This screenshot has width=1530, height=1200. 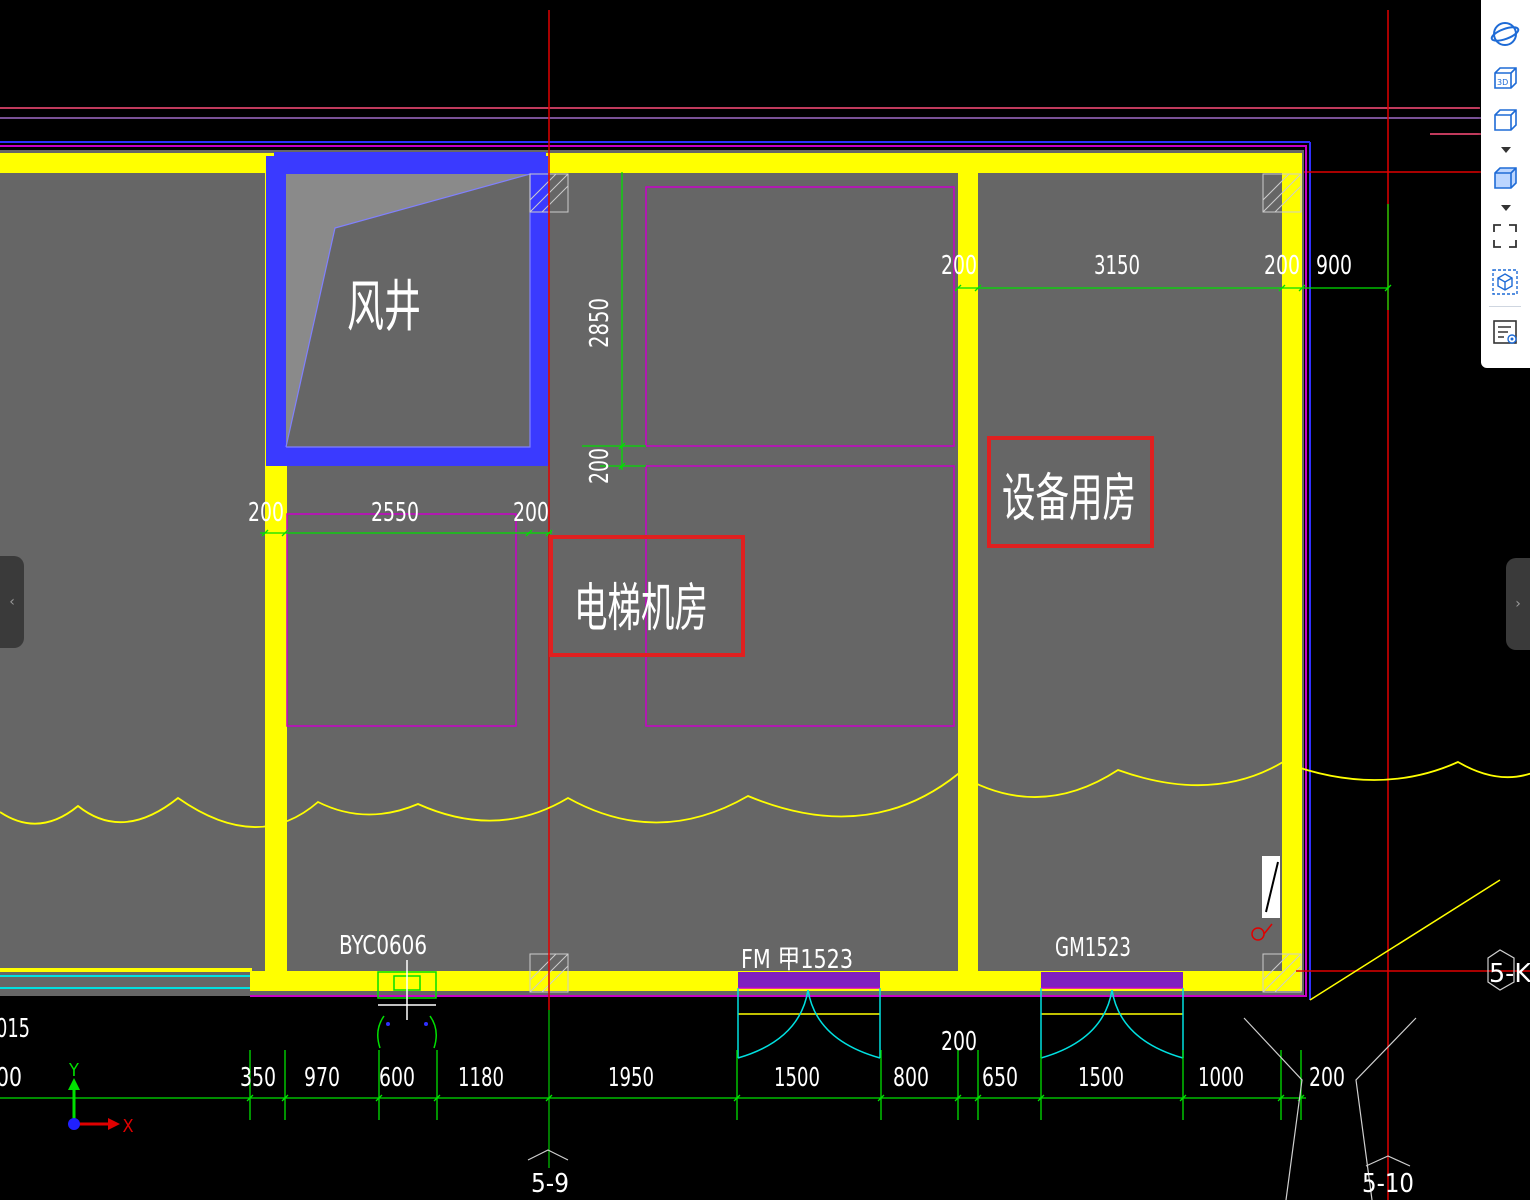 I want to click on fit-view-button, so click(x=1505, y=236).